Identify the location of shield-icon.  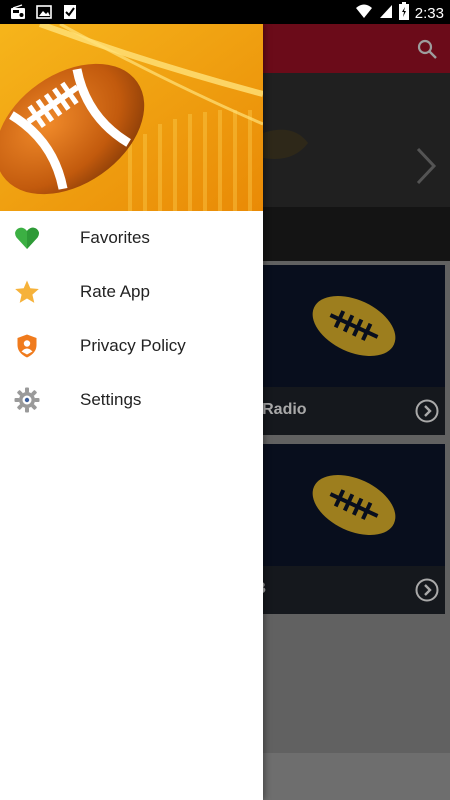
(27, 346).